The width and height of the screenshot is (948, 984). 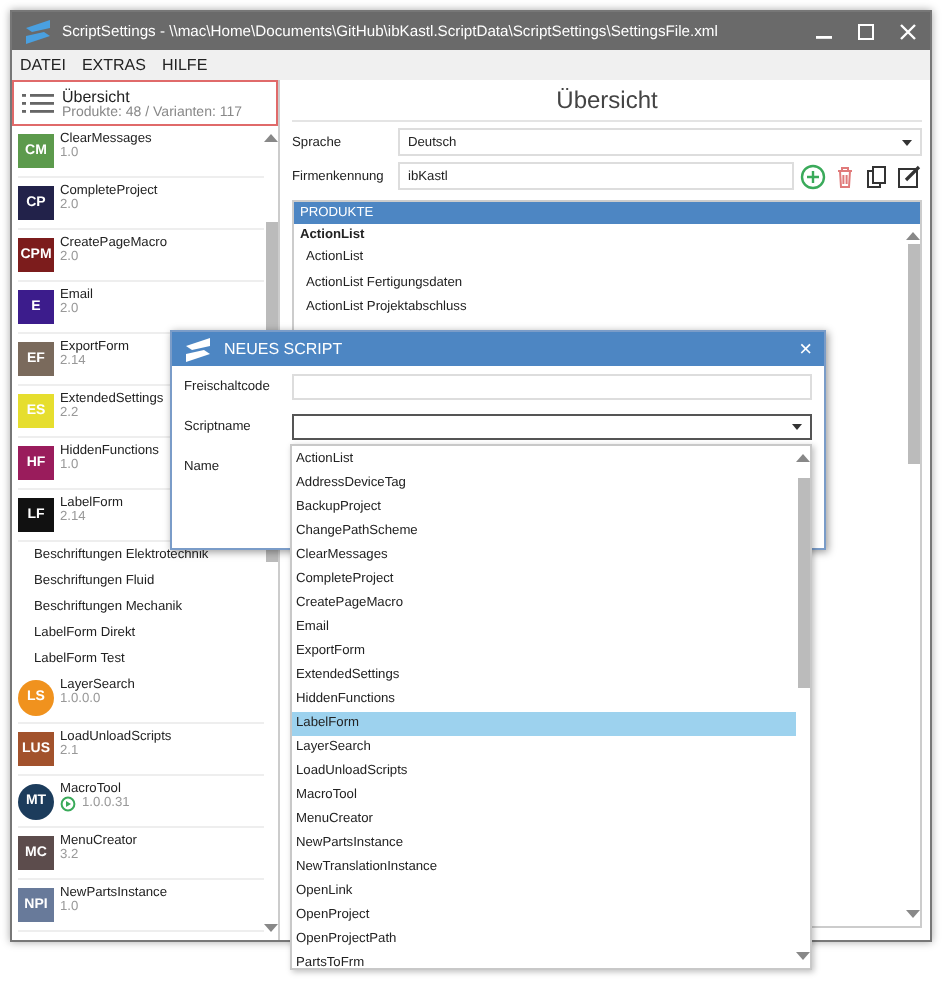 I want to click on overview-title: Übersicht, so click(x=97, y=96).